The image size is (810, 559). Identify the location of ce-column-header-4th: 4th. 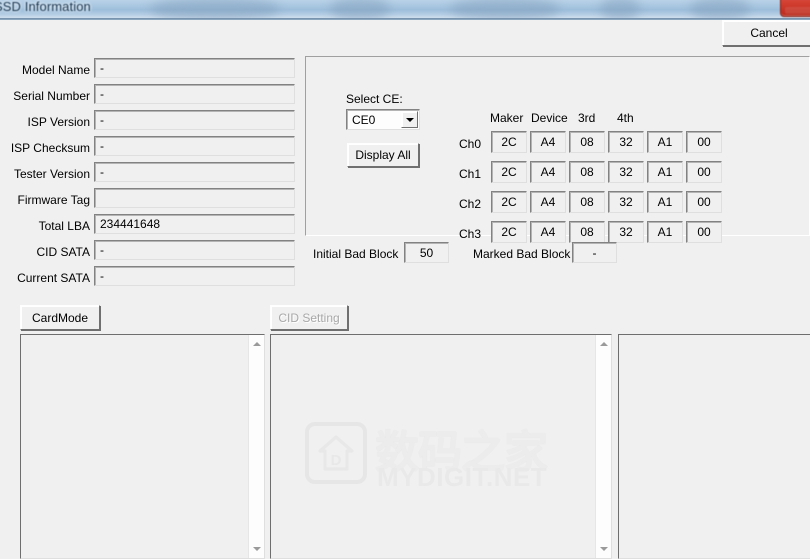
(625, 118).